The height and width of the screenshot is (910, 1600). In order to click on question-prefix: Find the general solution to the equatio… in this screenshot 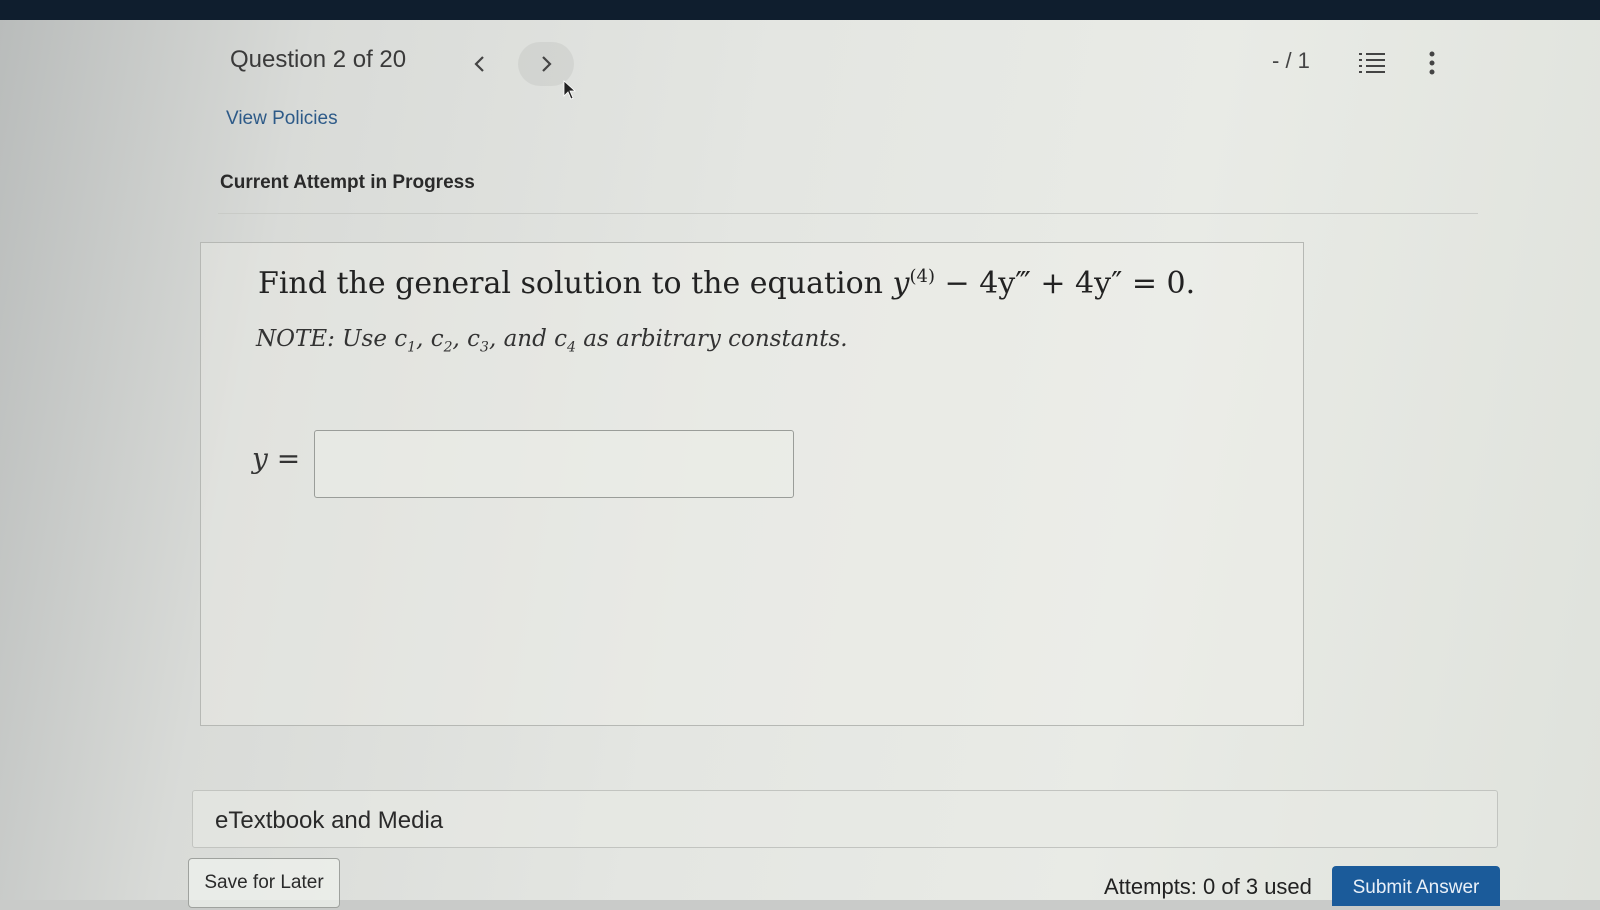, I will do `click(575, 283)`.